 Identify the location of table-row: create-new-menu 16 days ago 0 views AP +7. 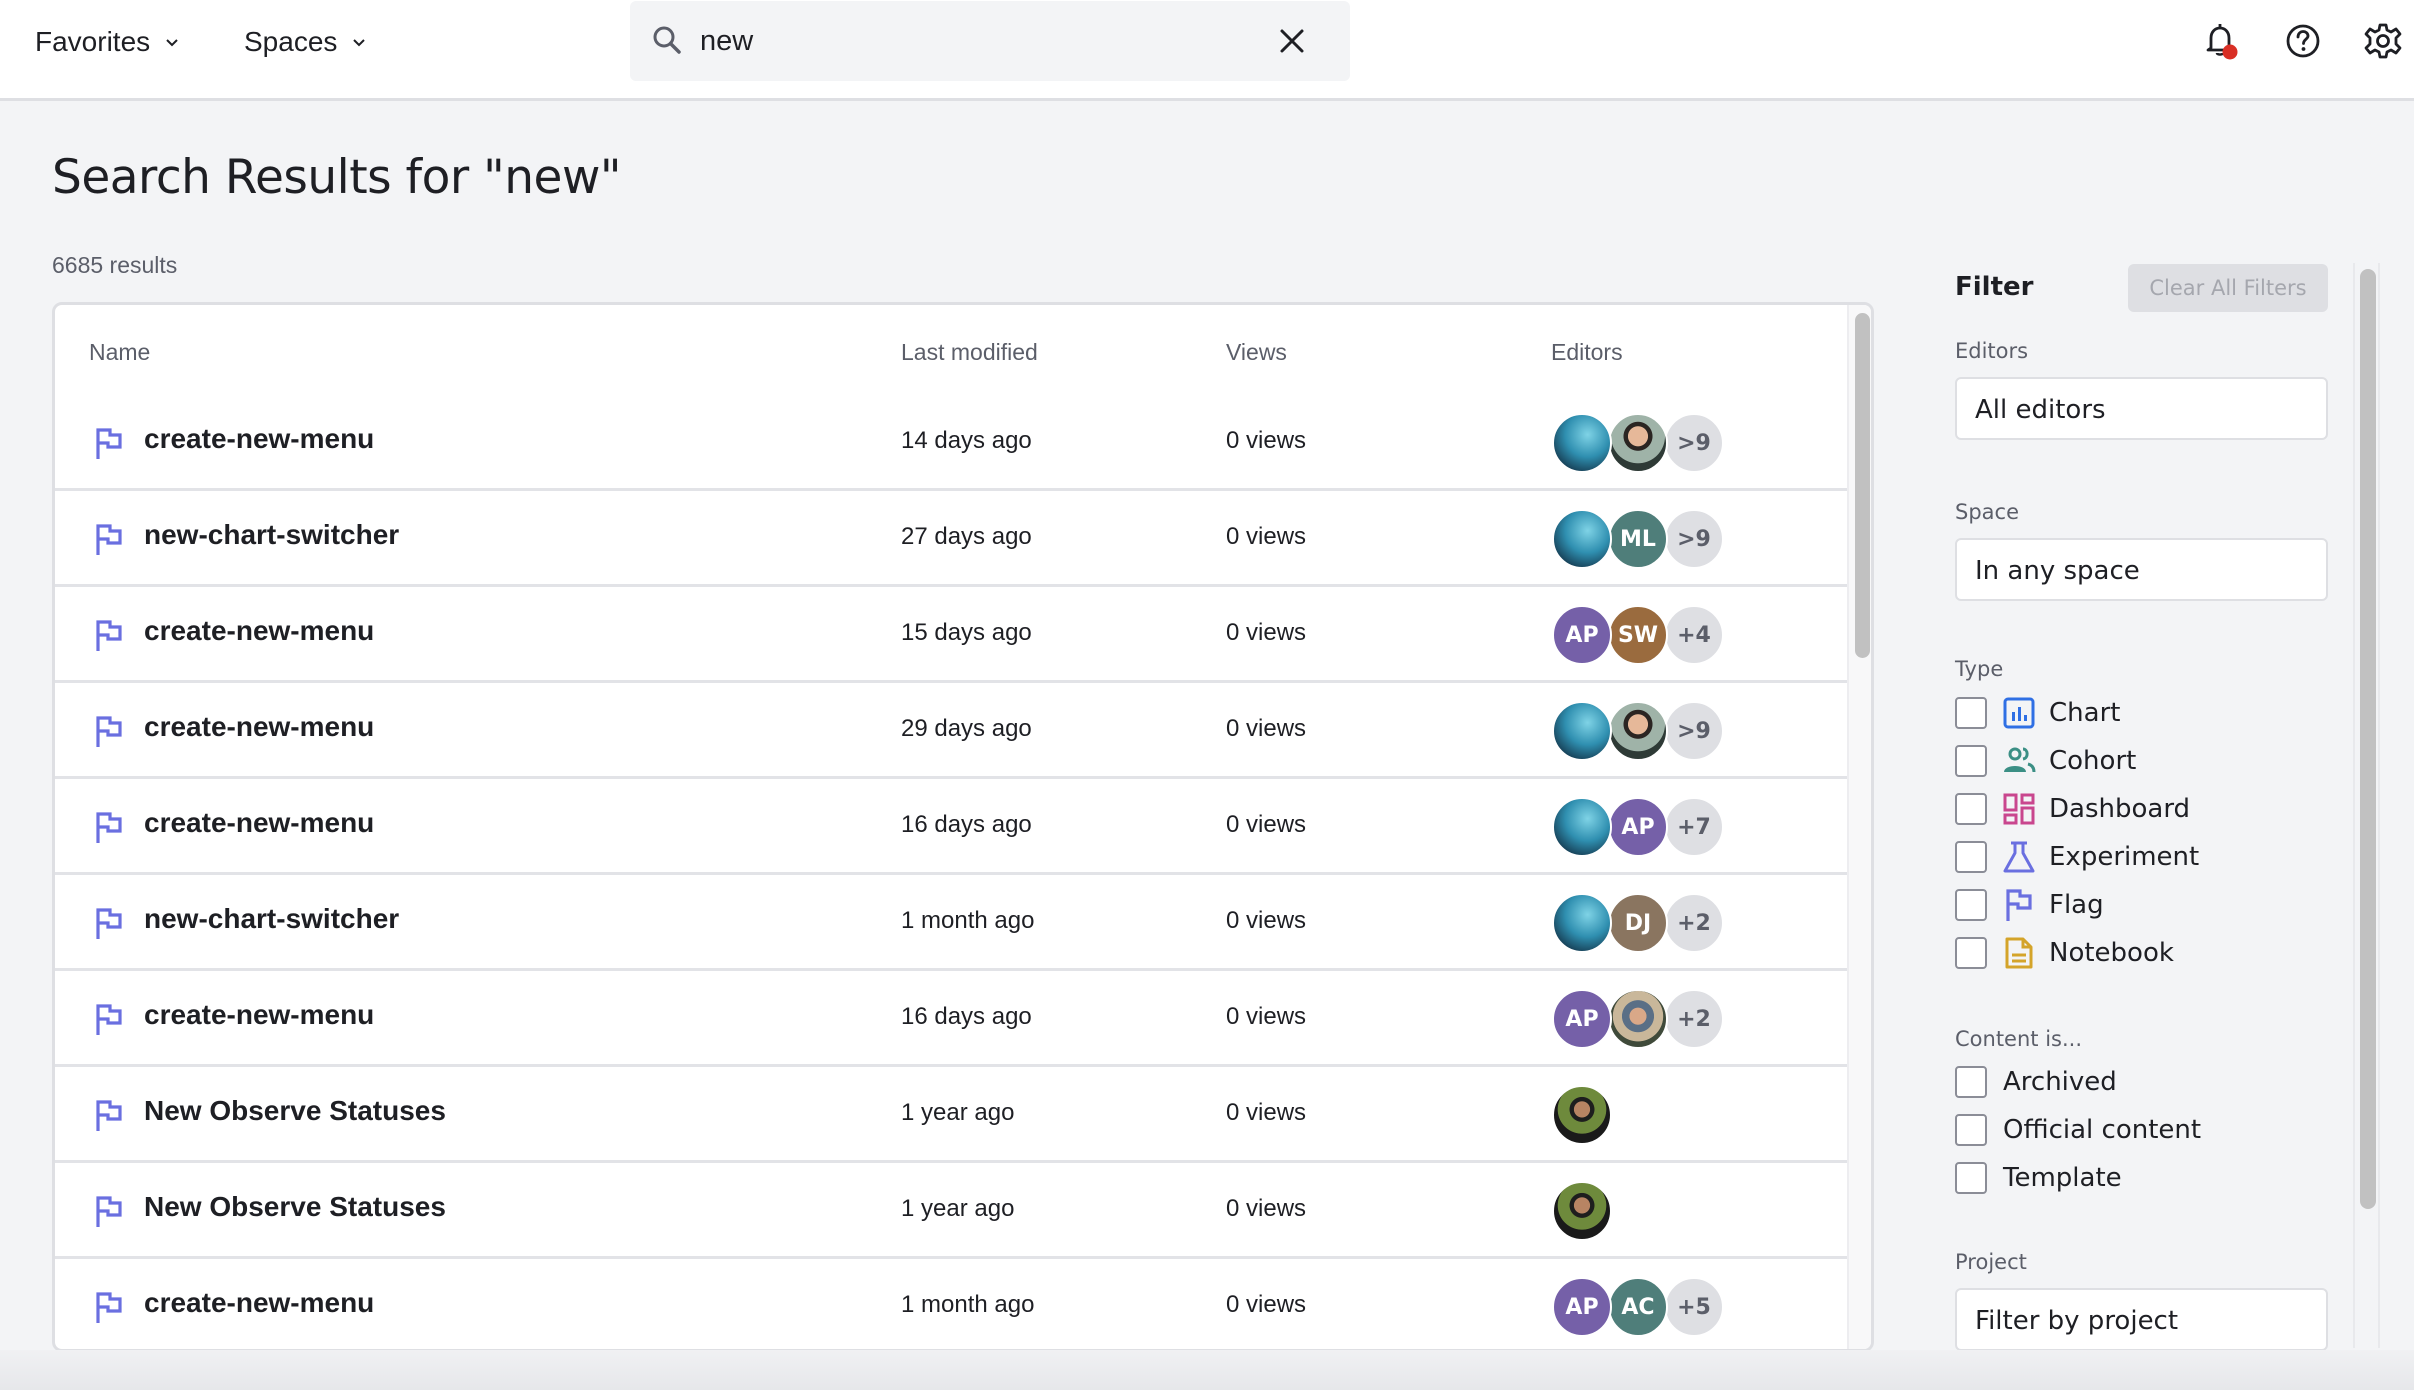
(951, 827).